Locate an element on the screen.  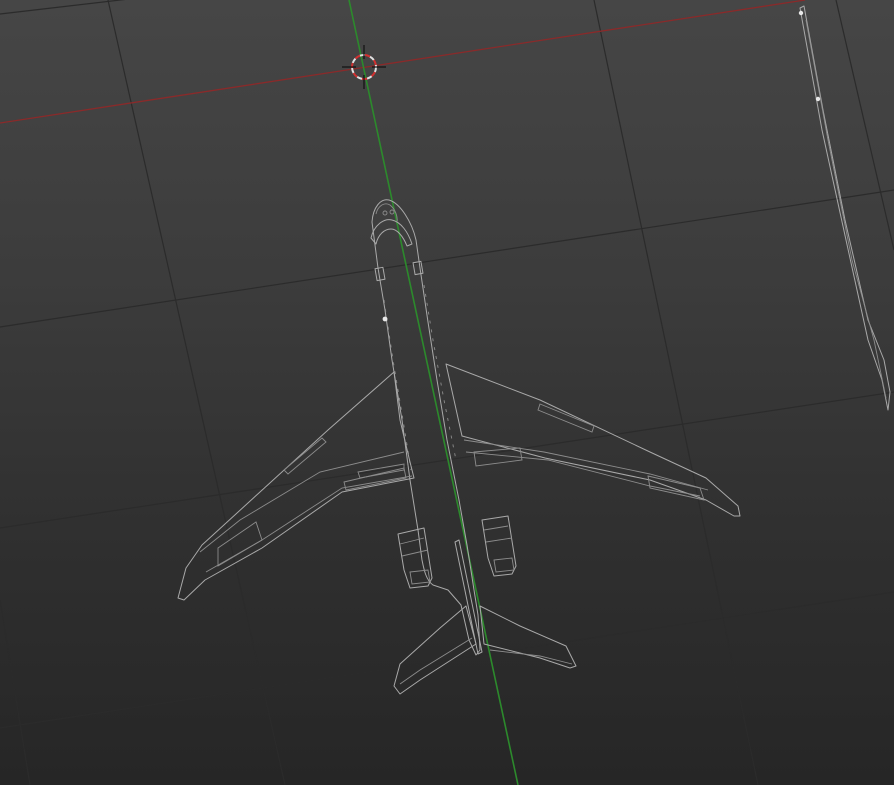
selected-vertex-icon is located at coordinates (385, 319).